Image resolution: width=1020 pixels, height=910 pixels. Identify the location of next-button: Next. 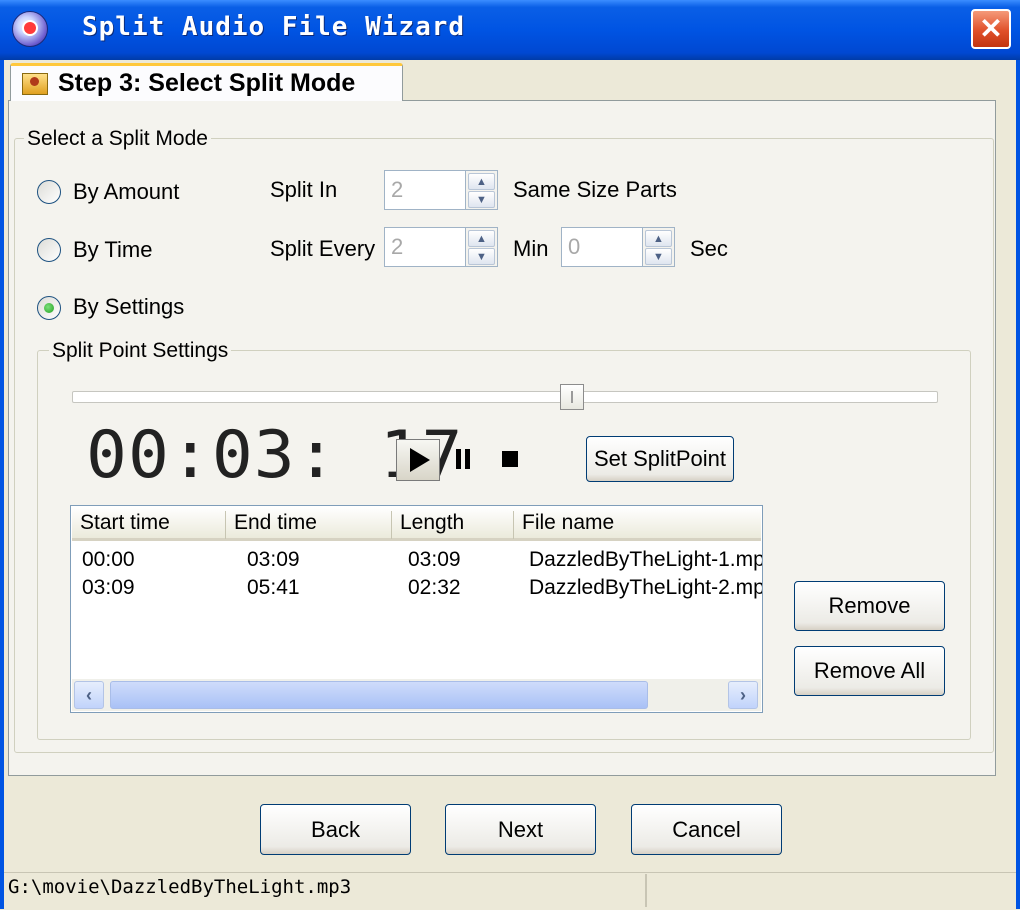
(520, 829).